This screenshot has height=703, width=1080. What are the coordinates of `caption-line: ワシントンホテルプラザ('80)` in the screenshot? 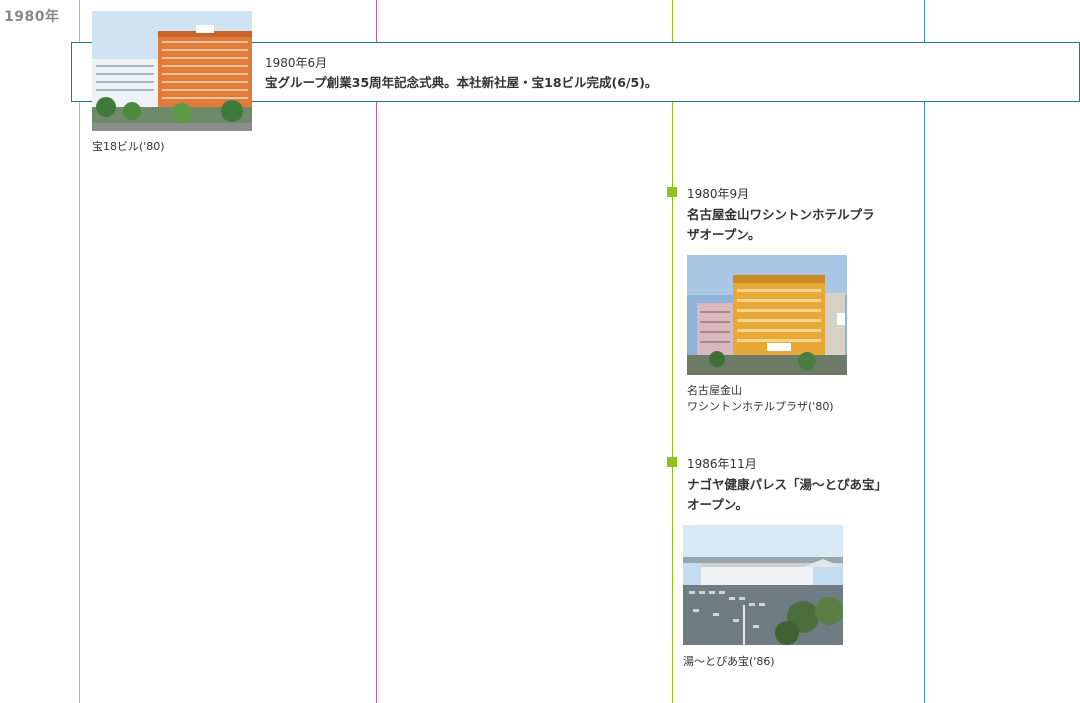 It's located at (760, 406).